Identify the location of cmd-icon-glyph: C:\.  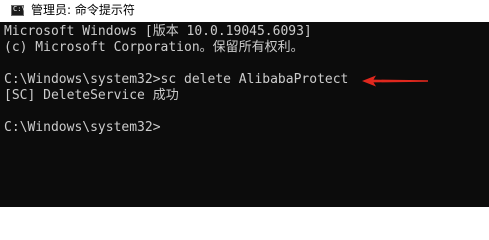
(19, 9).